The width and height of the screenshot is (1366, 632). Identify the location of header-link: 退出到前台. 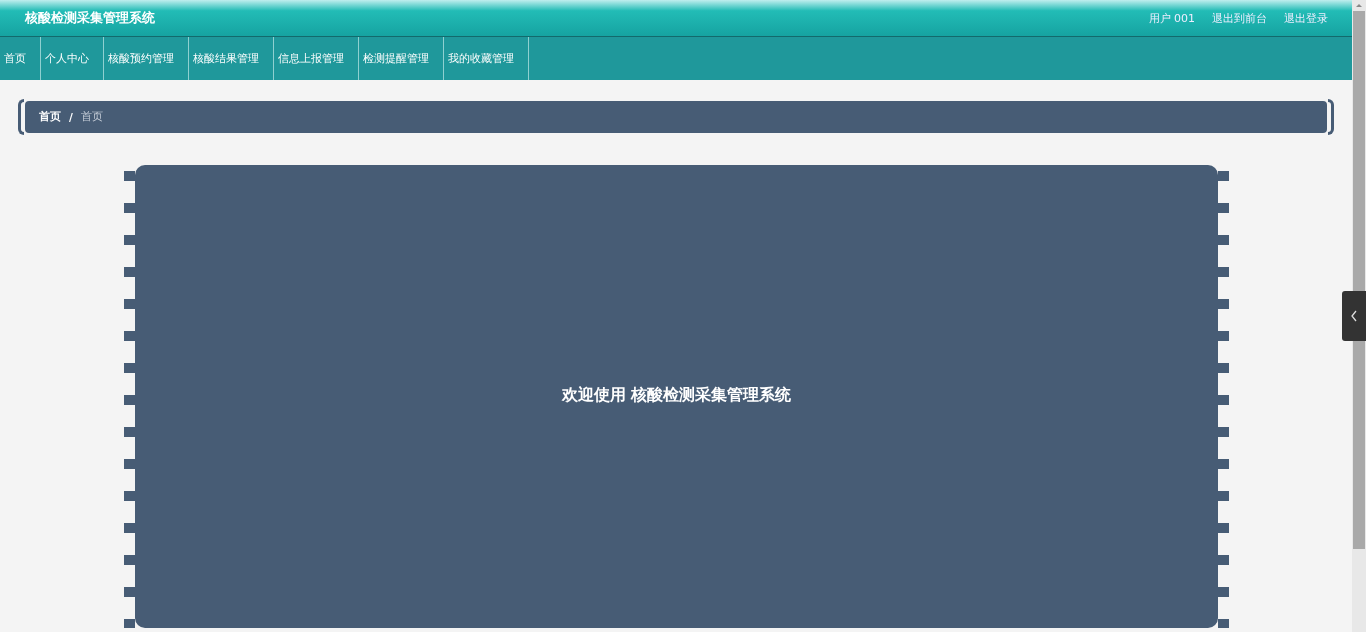
(1239, 18).